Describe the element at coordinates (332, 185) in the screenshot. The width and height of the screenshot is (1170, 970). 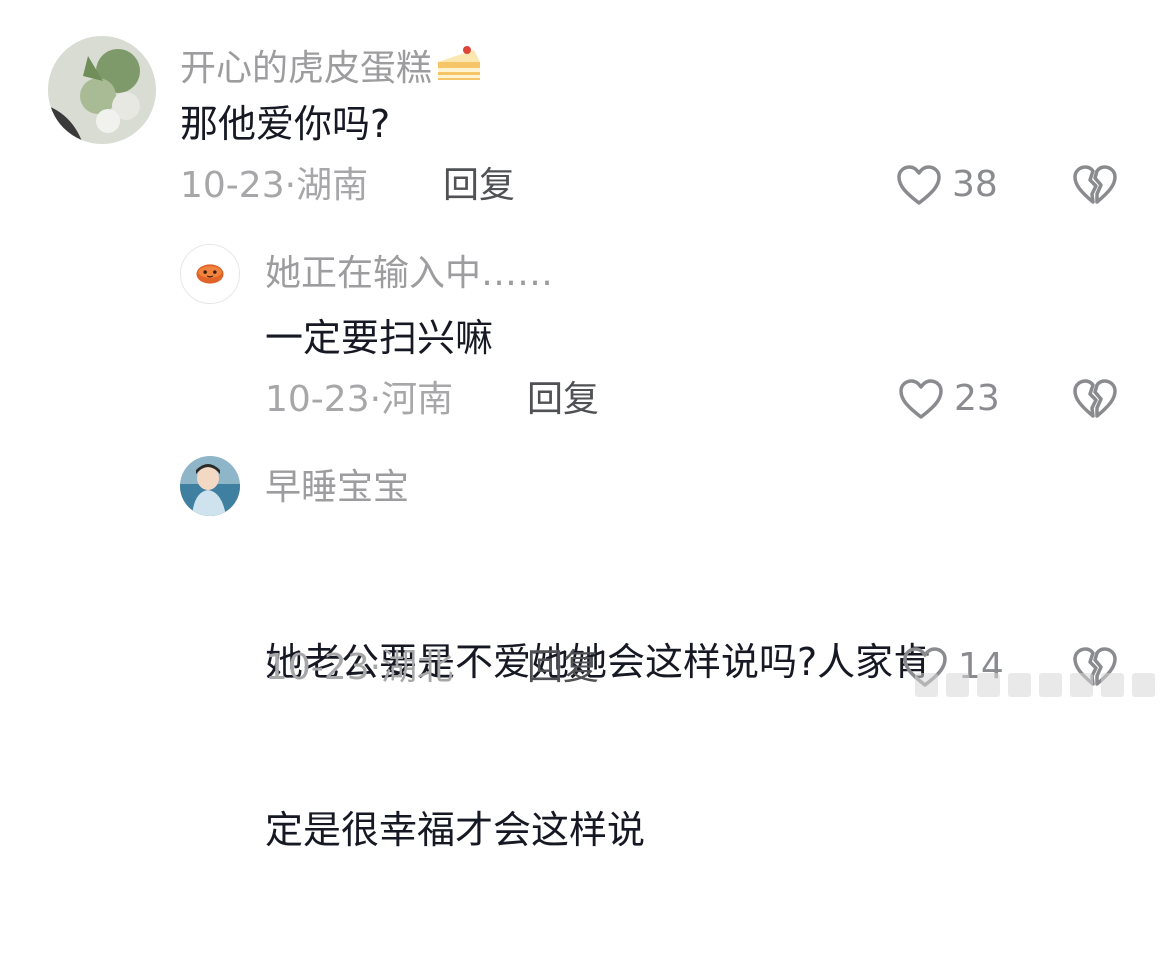
I see `comment-location: 湖南` at that location.